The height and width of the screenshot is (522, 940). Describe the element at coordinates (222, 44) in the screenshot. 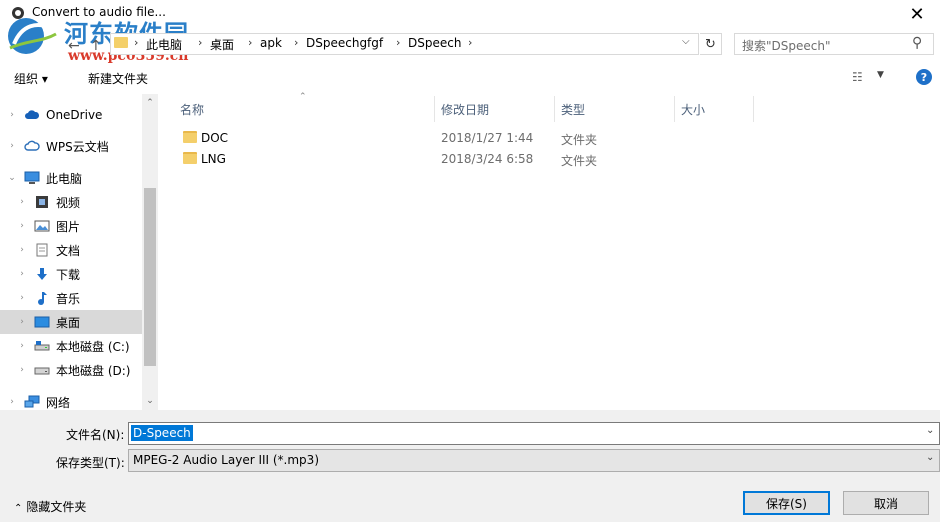

I see `breadcrumb-item: 桌面` at that location.